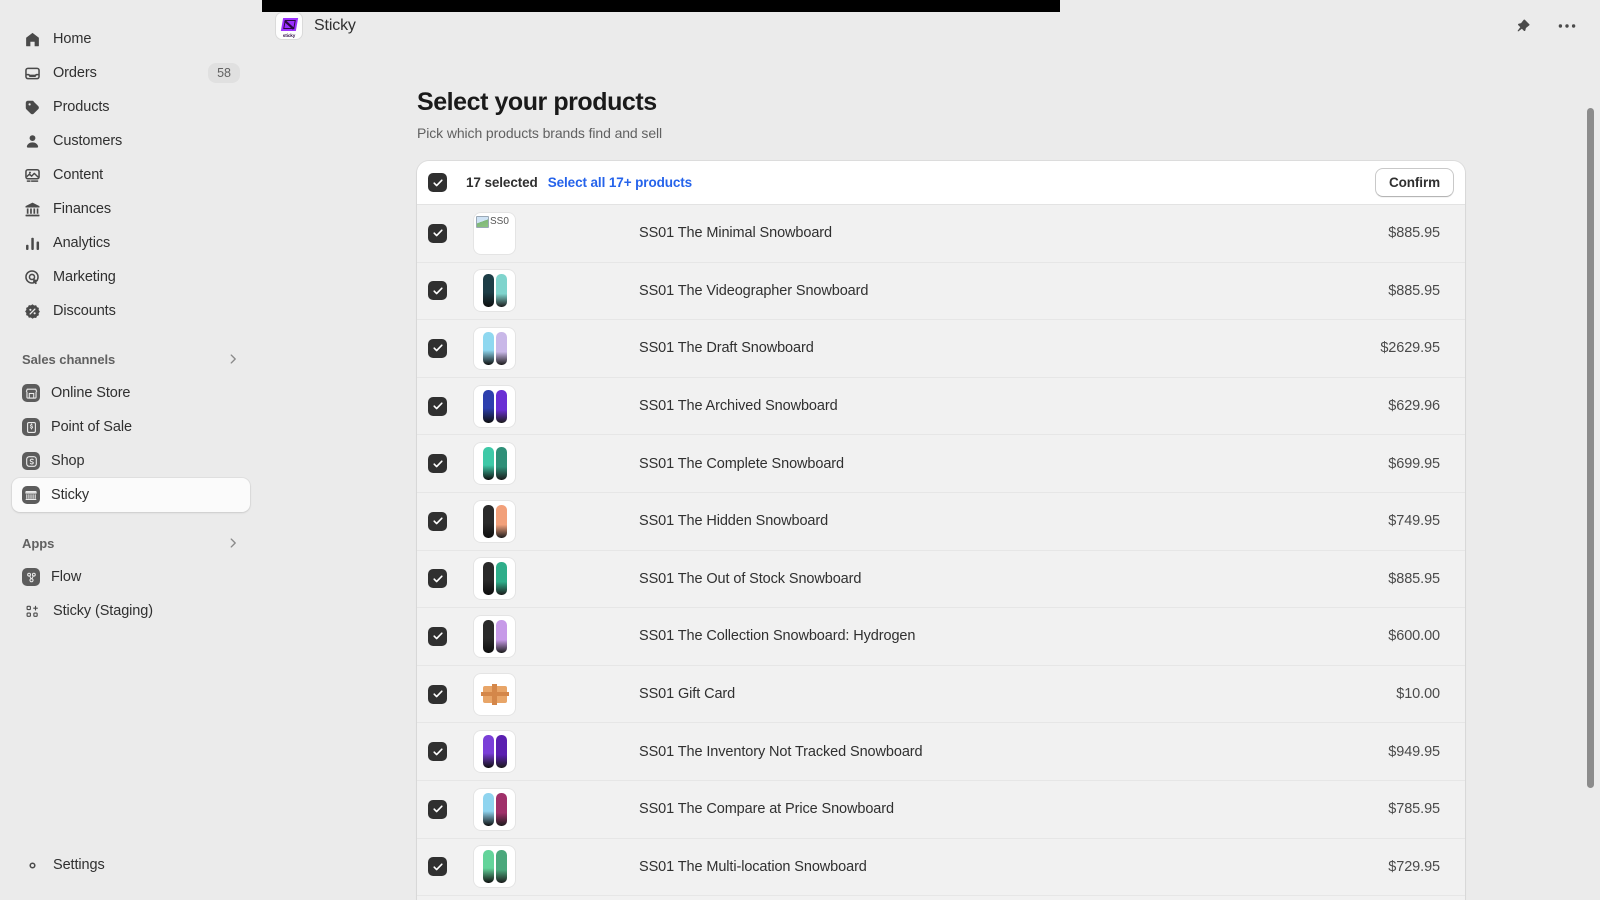 This screenshot has height=900, width=1600. Describe the element at coordinates (31, 427) in the screenshot. I see `pos-bag-icon` at that location.